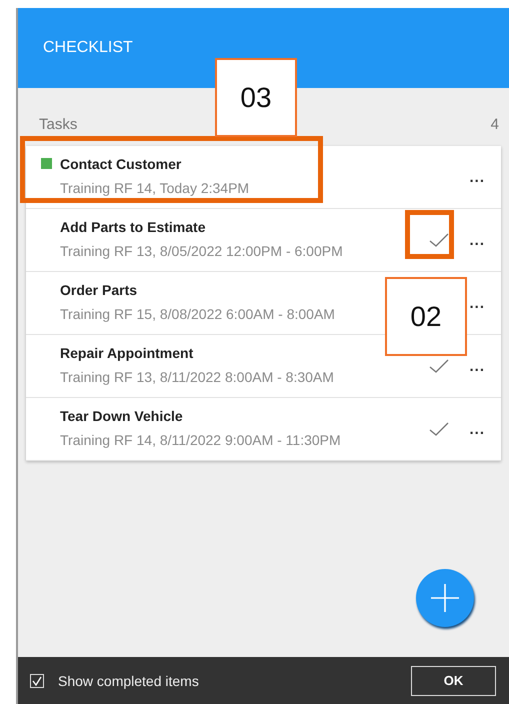  Describe the element at coordinates (445, 598) in the screenshot. I see `add-button` at that location.